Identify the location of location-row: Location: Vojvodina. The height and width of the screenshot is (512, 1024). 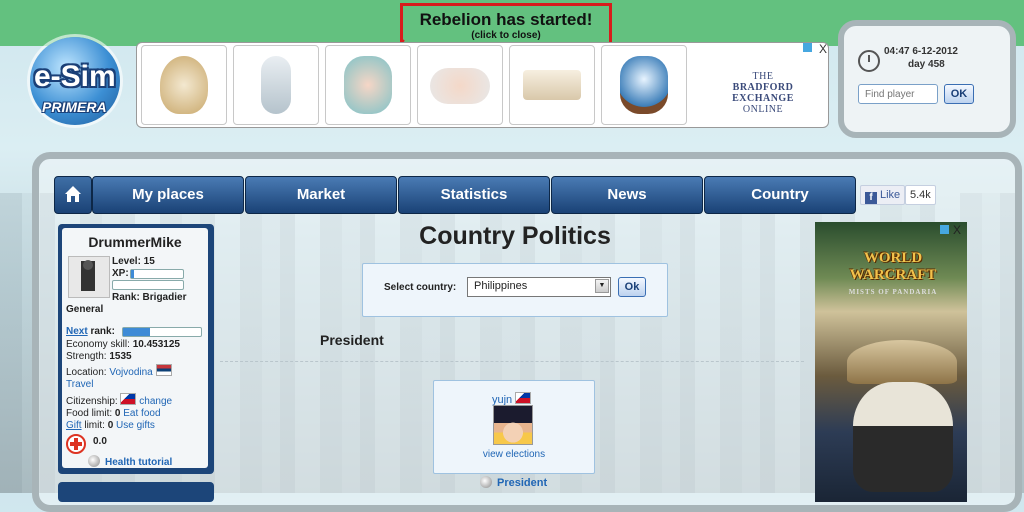
(119, 371).